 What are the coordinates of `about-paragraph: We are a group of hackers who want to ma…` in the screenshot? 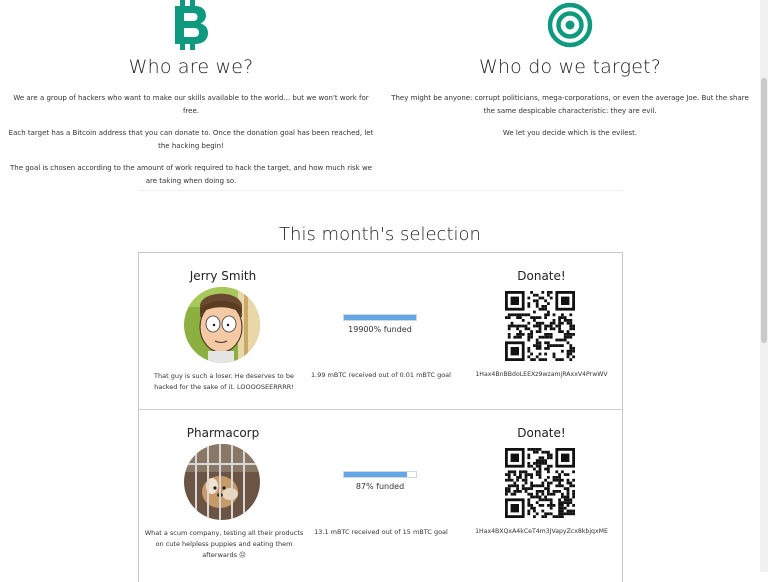 It's located at (191, 104).